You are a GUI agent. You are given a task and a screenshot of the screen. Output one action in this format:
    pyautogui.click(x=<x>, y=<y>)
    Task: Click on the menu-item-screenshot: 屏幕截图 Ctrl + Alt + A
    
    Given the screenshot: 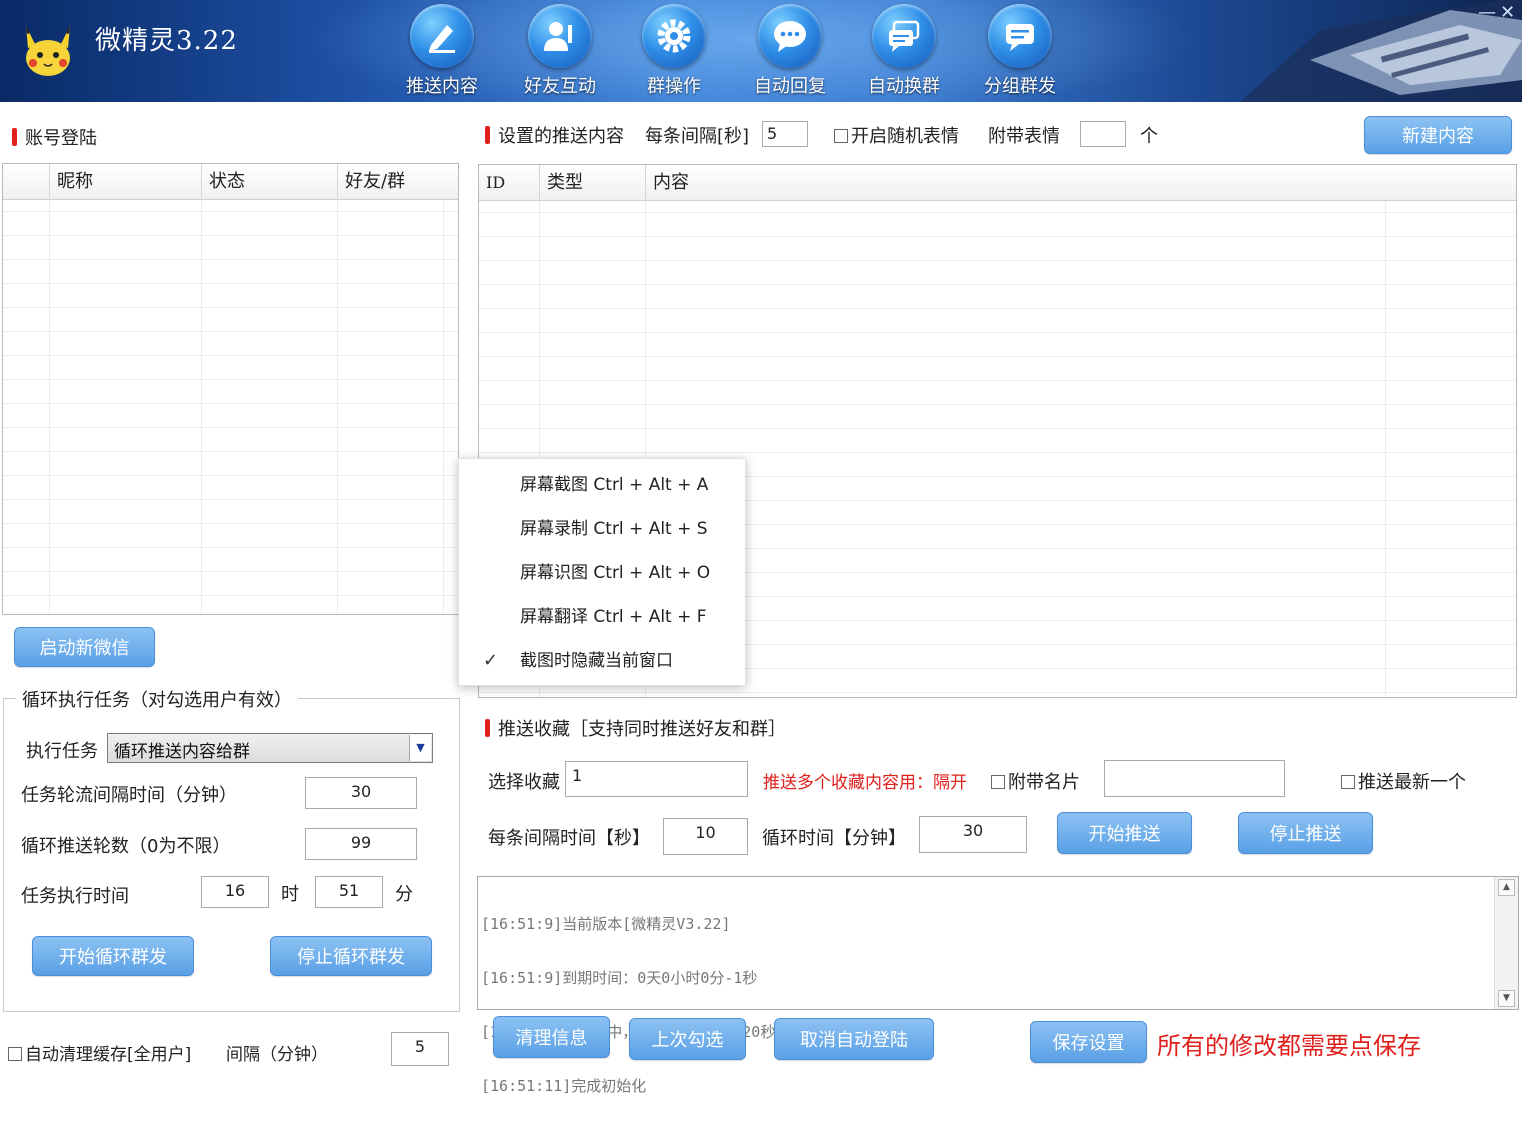 What is the action you would take?
    pyautogui.click(x=602, y=485)
    